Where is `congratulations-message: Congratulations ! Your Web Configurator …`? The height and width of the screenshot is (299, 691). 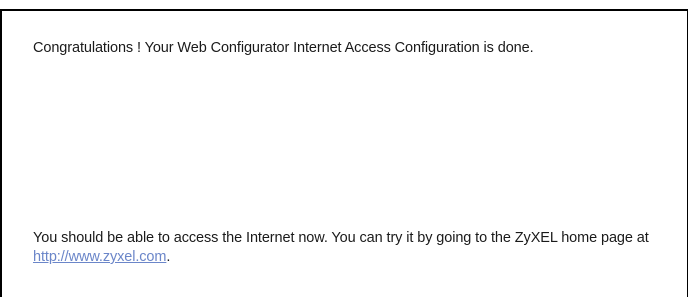
congratulations-message: Congratulations ! Your Web Configurator … is located at coordinates (353, 48).